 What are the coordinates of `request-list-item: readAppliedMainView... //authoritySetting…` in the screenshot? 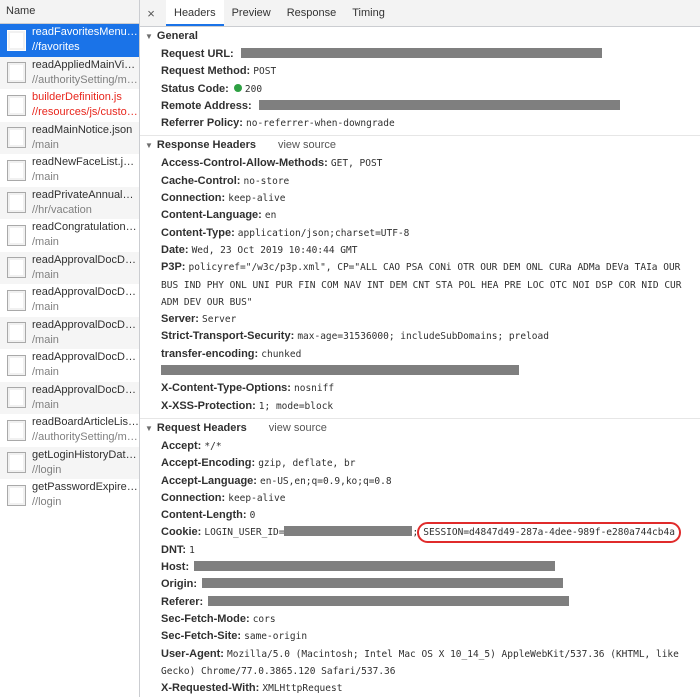 It's located at (69, 72).